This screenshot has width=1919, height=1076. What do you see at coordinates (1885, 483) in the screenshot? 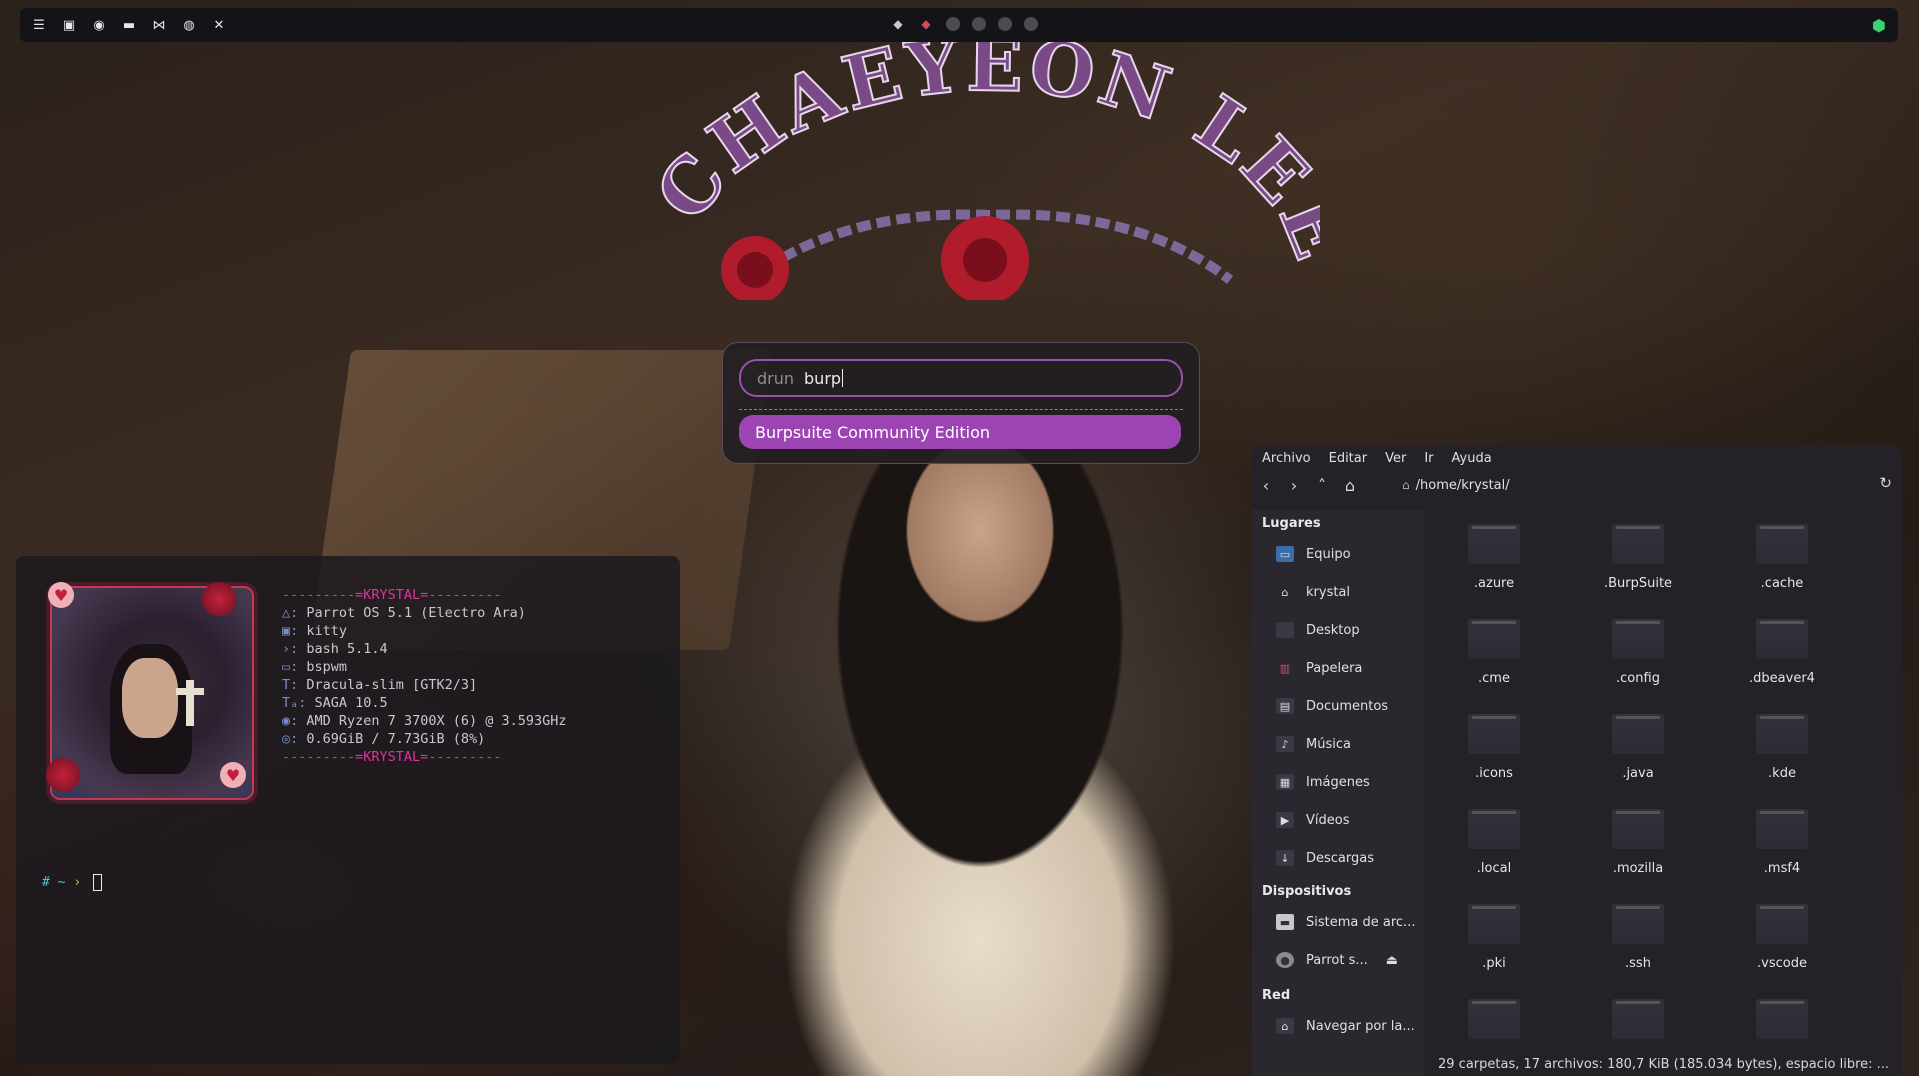
I see `reload-icon: ↻` at bounding box center [1885, 483].